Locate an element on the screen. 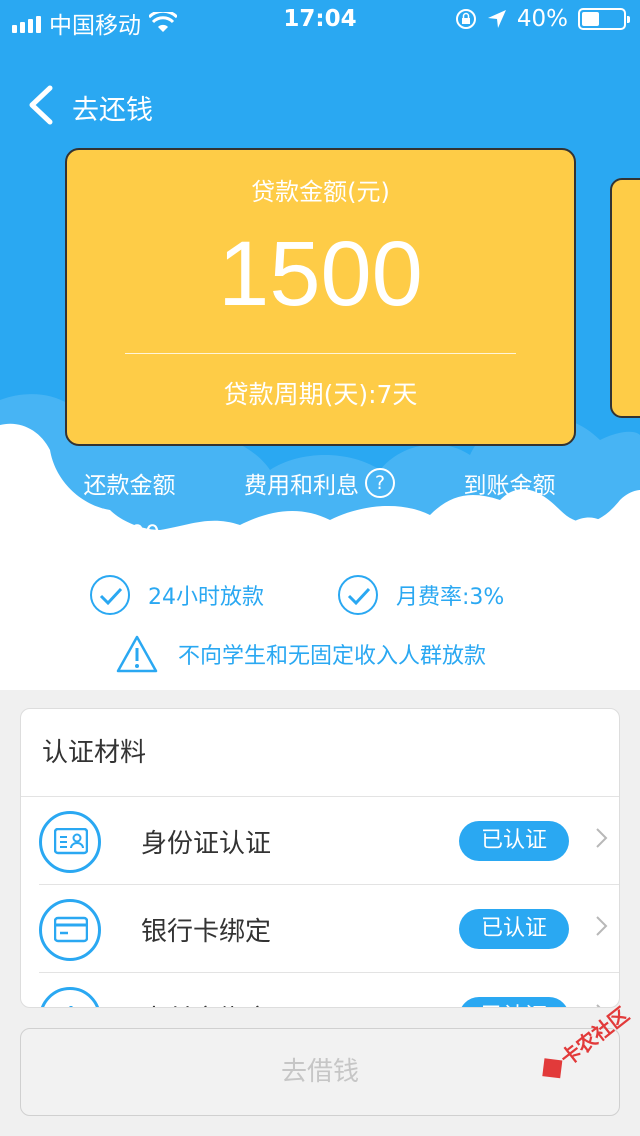 This screenshot has width=640, height=1136. id-card-icon is located at coordinates (70, 842).